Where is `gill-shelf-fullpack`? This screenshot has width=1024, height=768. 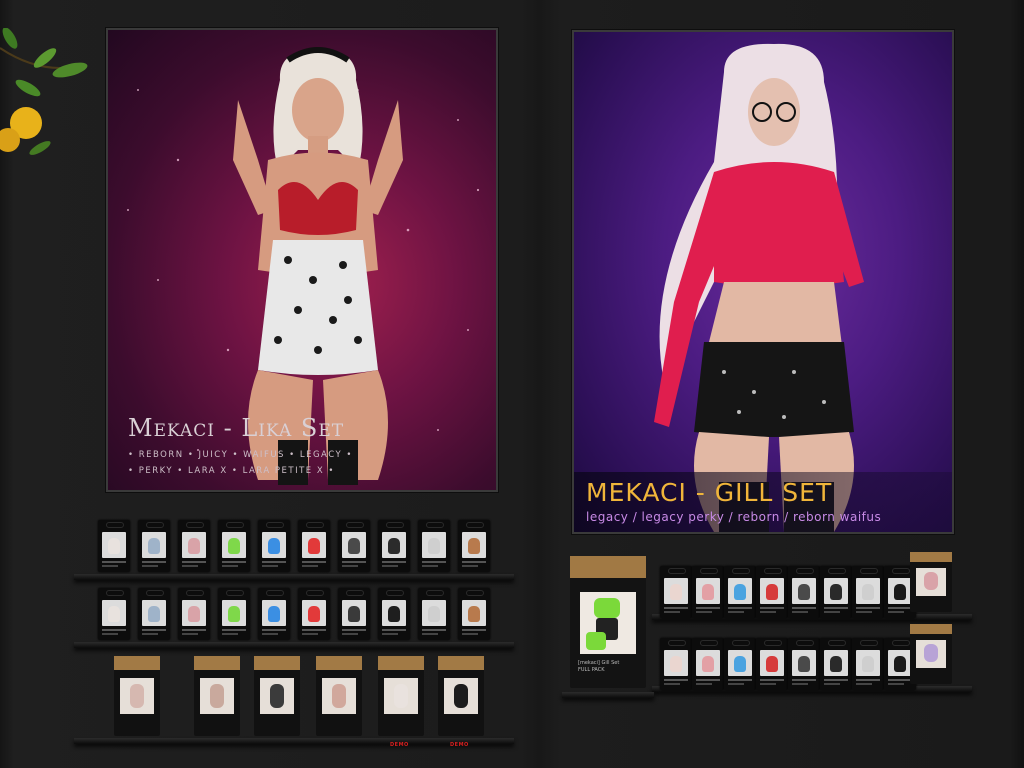 gill-shelf-fullpack is located at coordinates (608, 695).